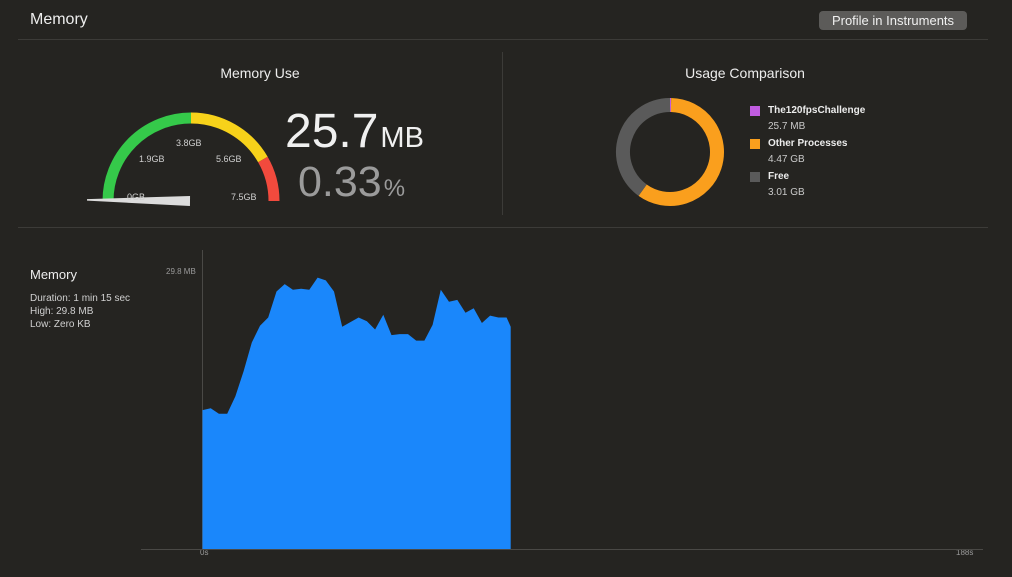  Describe the element at coordinates (136, 197) in the screenshot. I see `gauge-label-0: 0GB` at that location.